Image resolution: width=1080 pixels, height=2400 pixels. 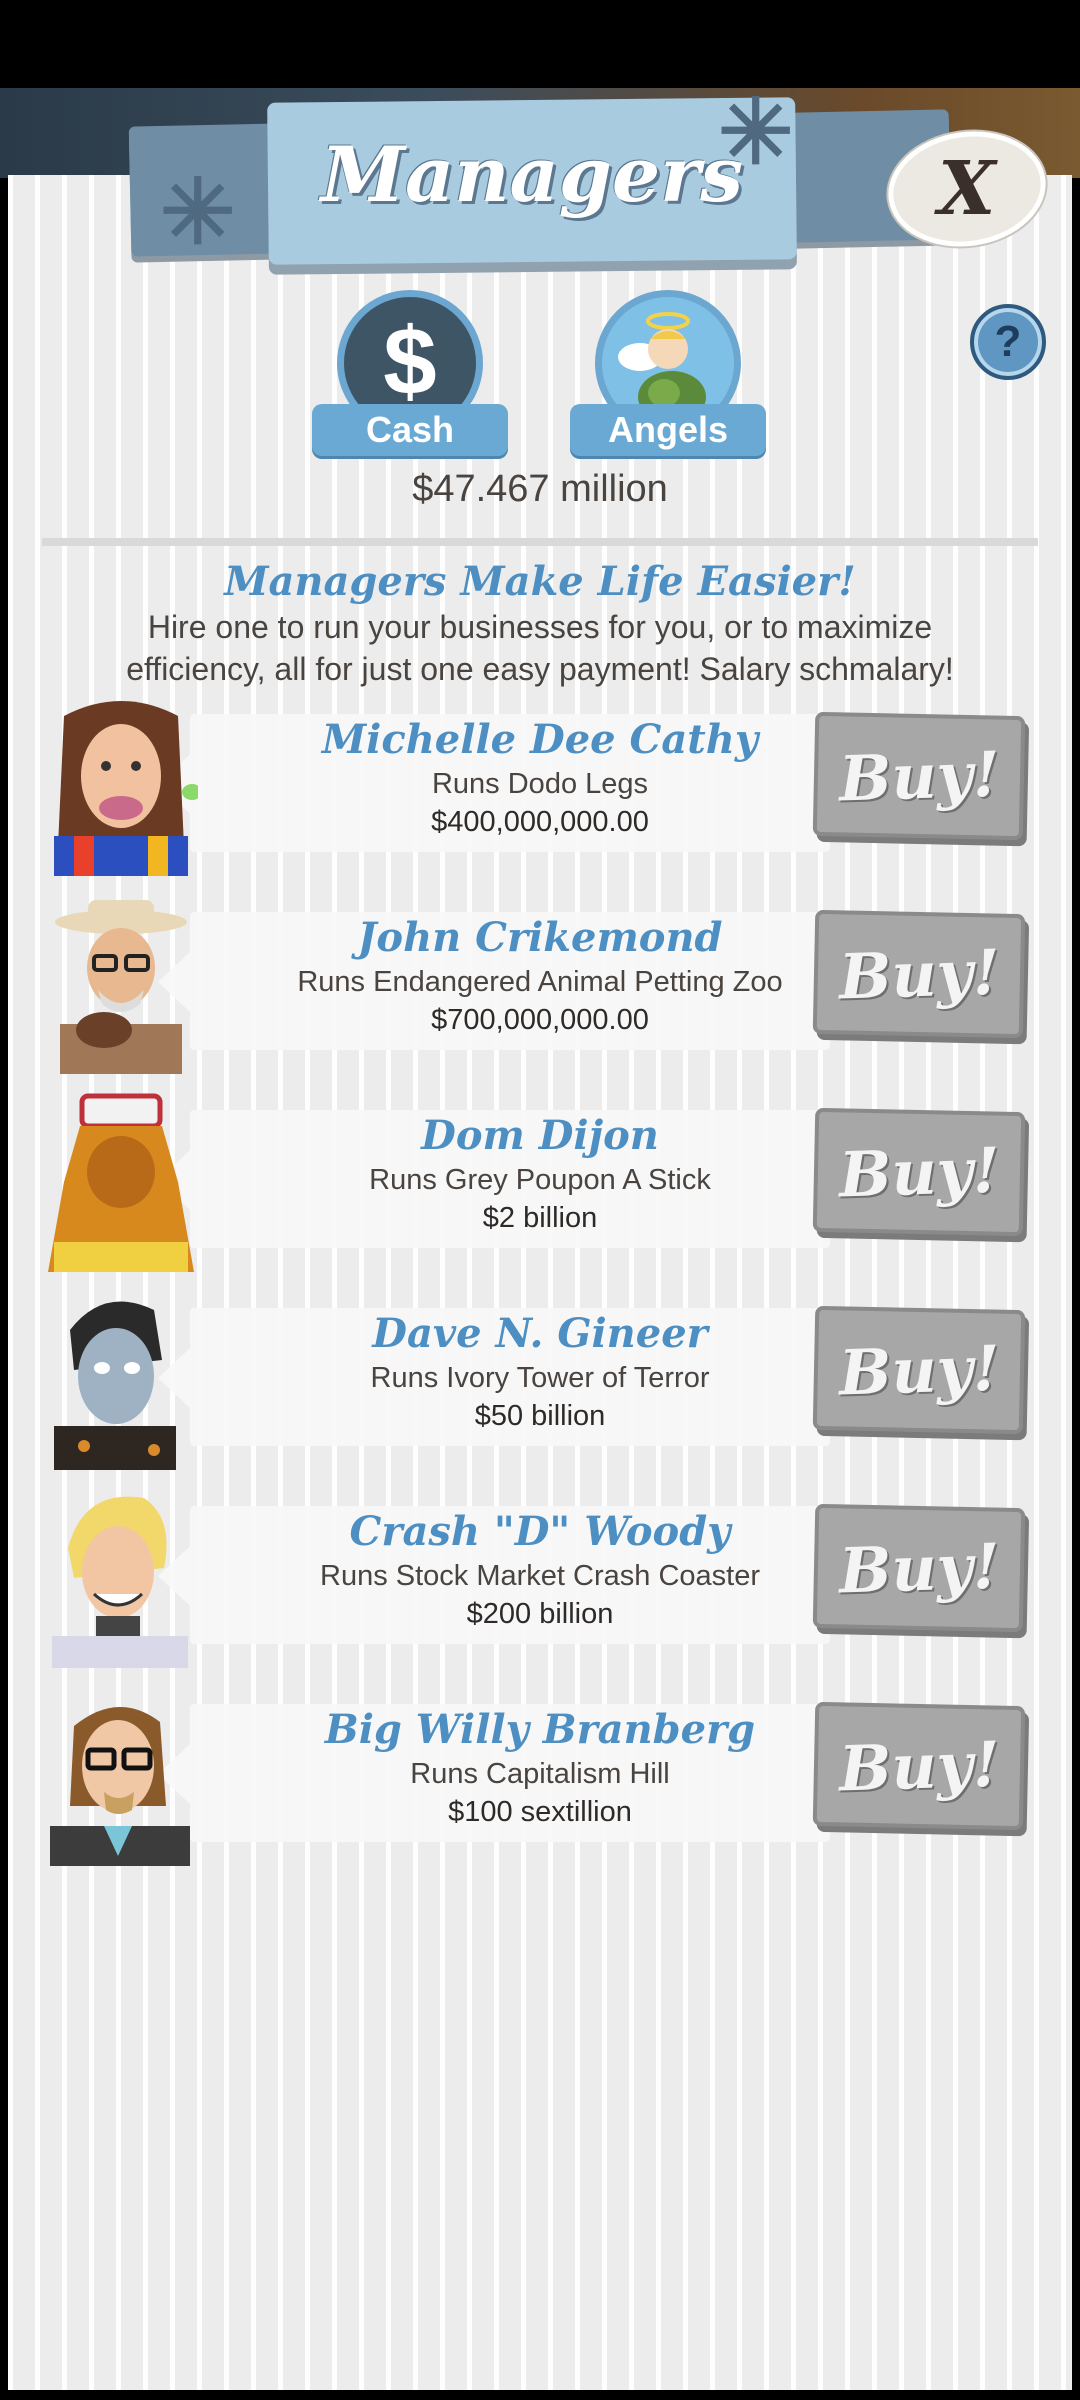 What do you see at coordinates (540, 44) in the screenshot?
I see `status-bar` at bounding box center [540, 44].